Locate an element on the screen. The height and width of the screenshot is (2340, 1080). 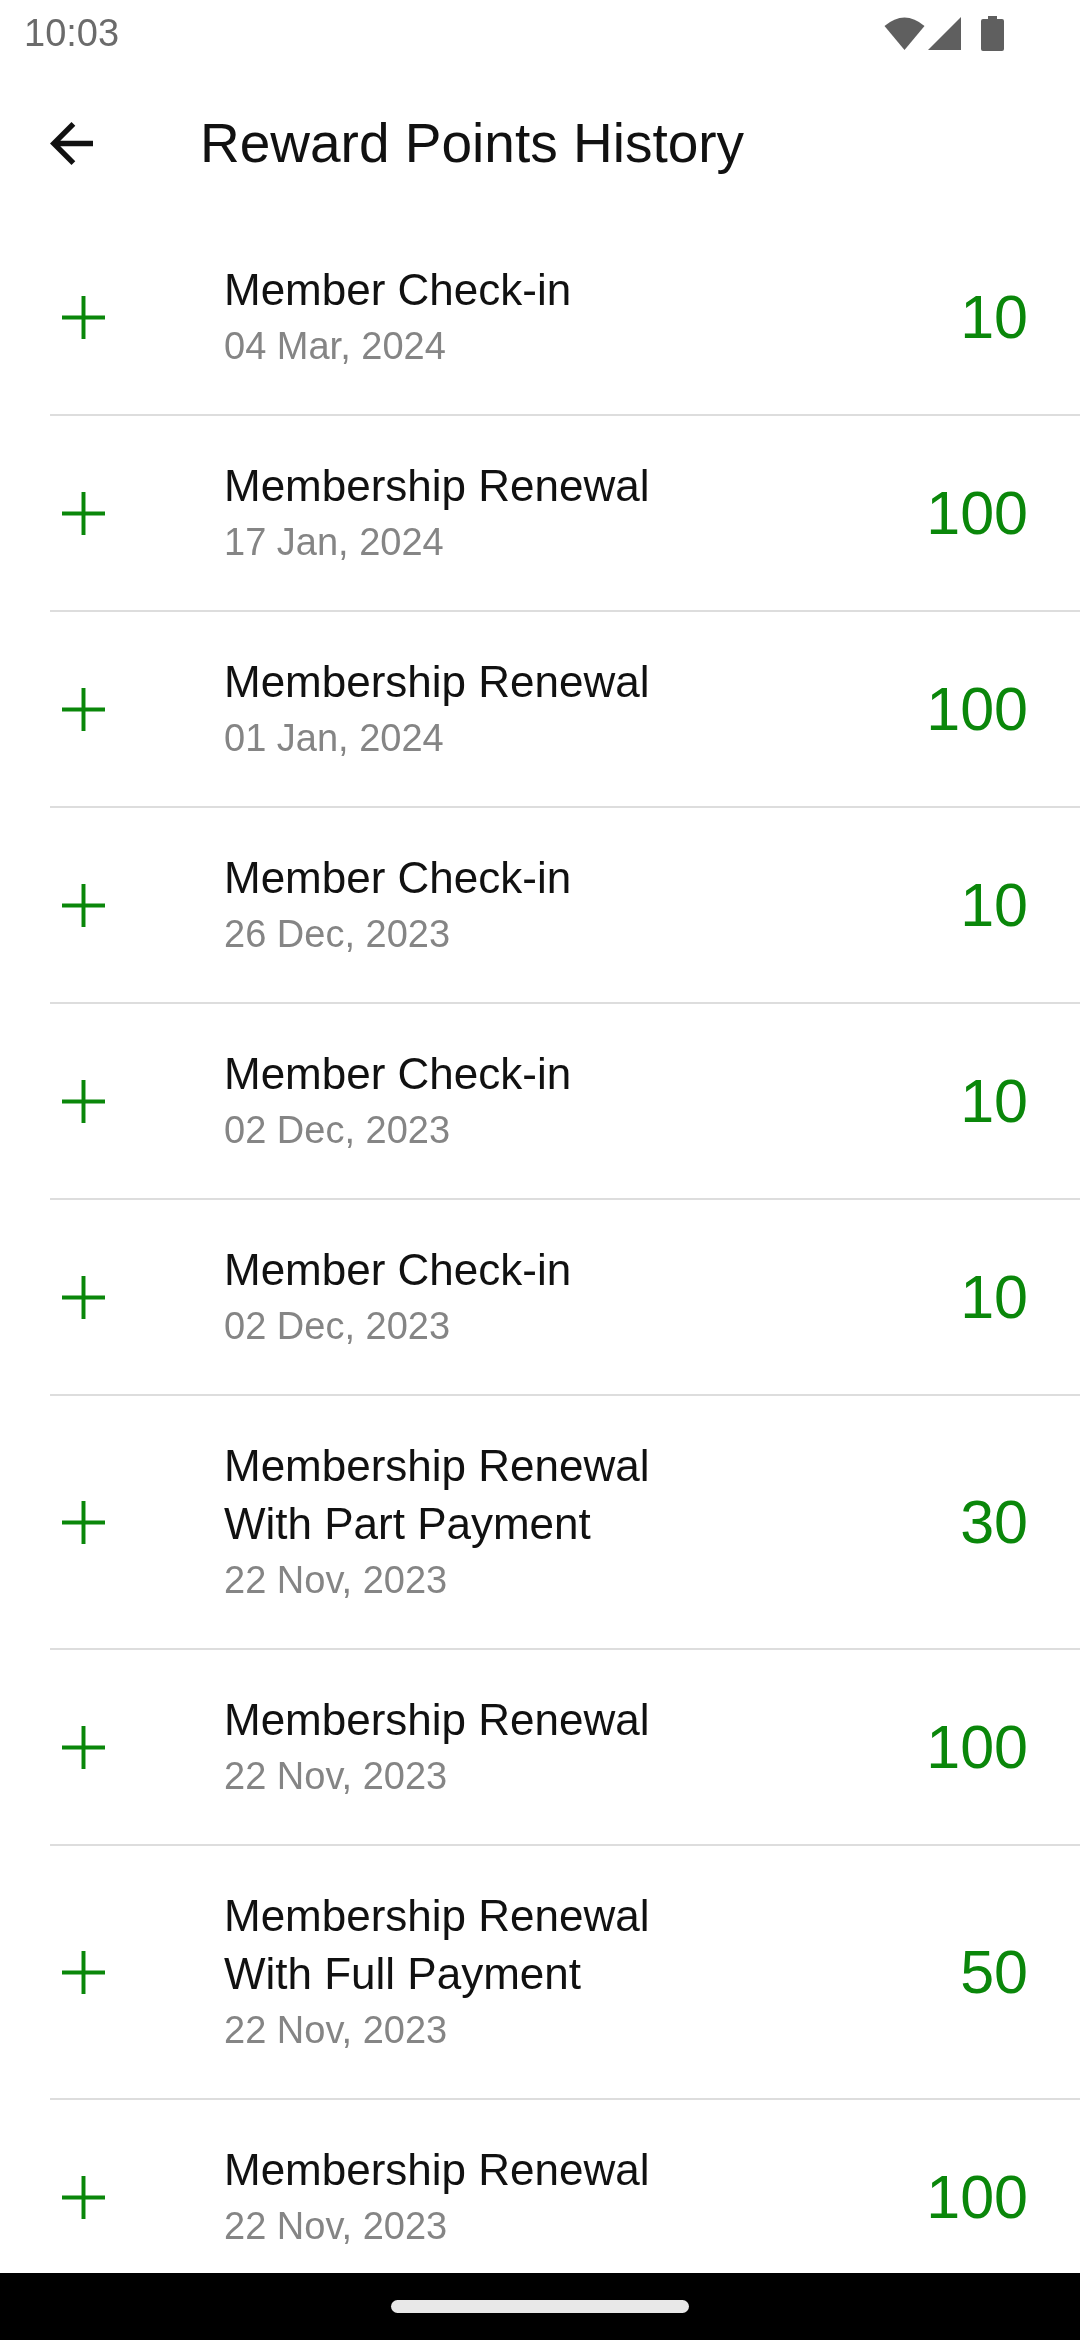
back-arrow-icon is located at coordinates (71, 143).